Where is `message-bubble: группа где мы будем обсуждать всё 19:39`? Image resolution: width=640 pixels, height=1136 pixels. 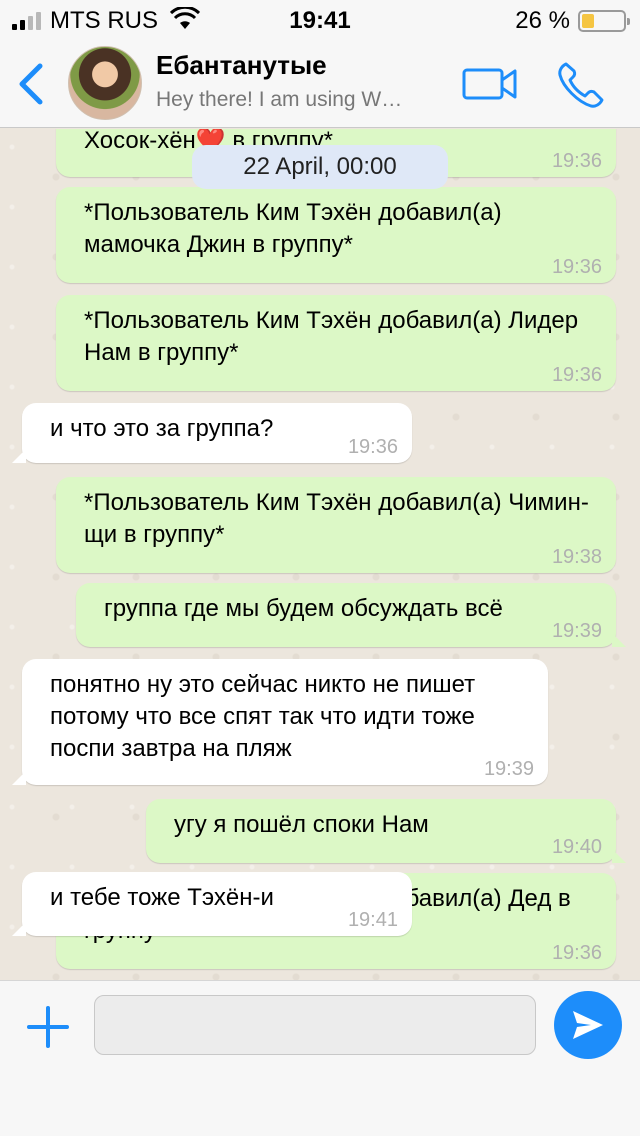
message-bubble: группа где мы будем обсуждать всё 19:39 is located at coordinates (351, 615).